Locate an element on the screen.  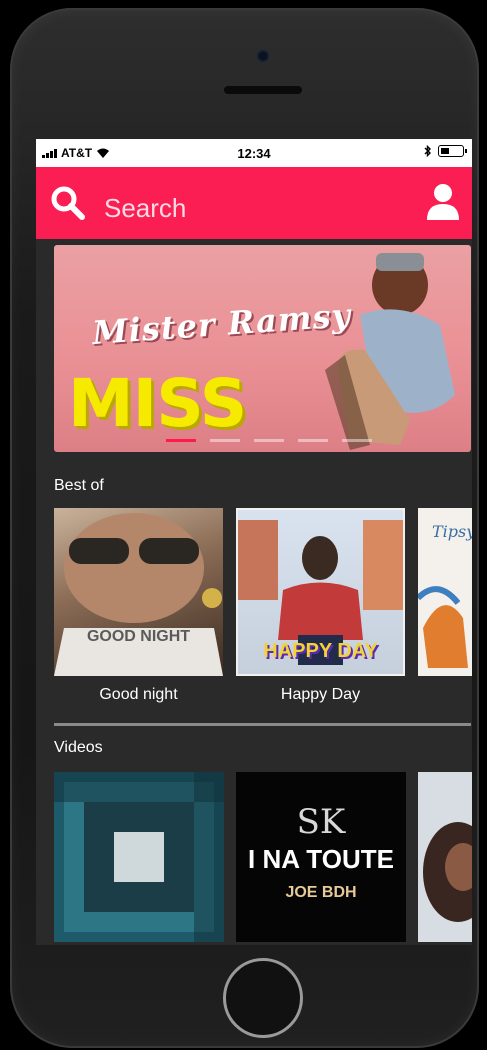
video-title-line1: SK is located at coordinates (321, 822).